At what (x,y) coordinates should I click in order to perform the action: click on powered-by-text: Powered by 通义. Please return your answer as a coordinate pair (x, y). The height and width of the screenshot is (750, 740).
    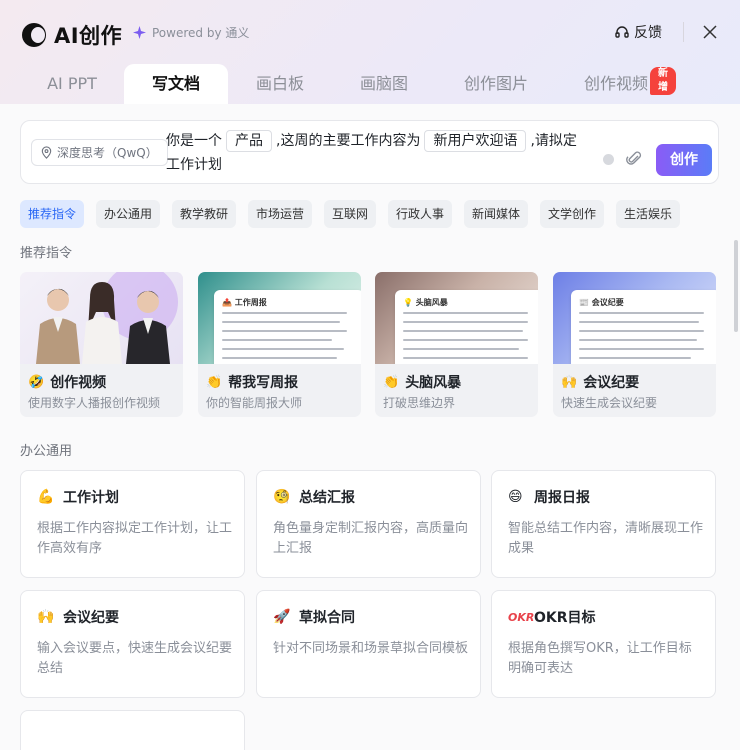
    Looking at the image, I should click on (201, 33).